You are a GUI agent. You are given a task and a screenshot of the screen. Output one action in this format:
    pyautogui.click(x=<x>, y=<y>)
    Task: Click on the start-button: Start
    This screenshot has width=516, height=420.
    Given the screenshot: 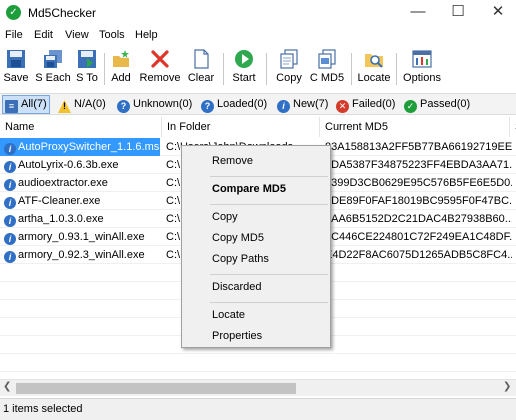 What is the action you would take?
    pyautogui.click(x=244, y=69)
    